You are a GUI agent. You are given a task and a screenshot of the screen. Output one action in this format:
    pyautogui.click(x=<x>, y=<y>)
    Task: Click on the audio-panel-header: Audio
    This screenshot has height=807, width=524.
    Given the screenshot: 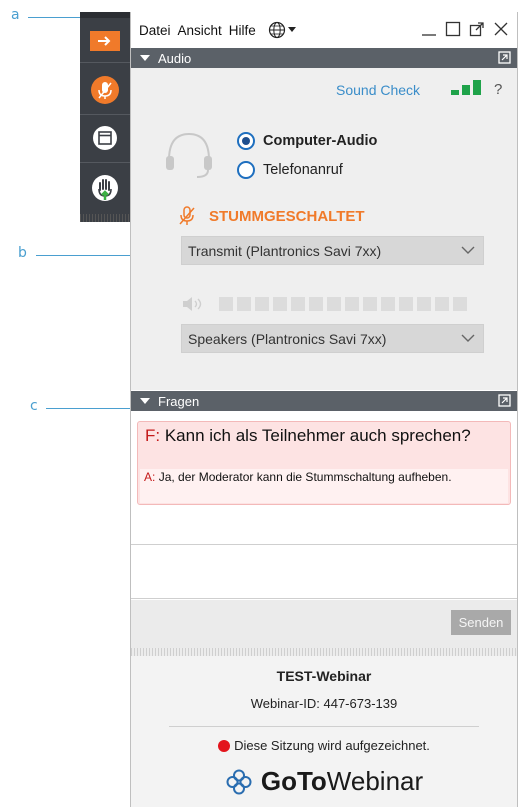 What is the action you would take?
    pyautogui.click(x=324, y=58)
    